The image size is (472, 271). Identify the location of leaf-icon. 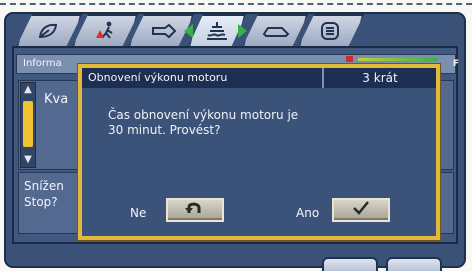
(48, 31).